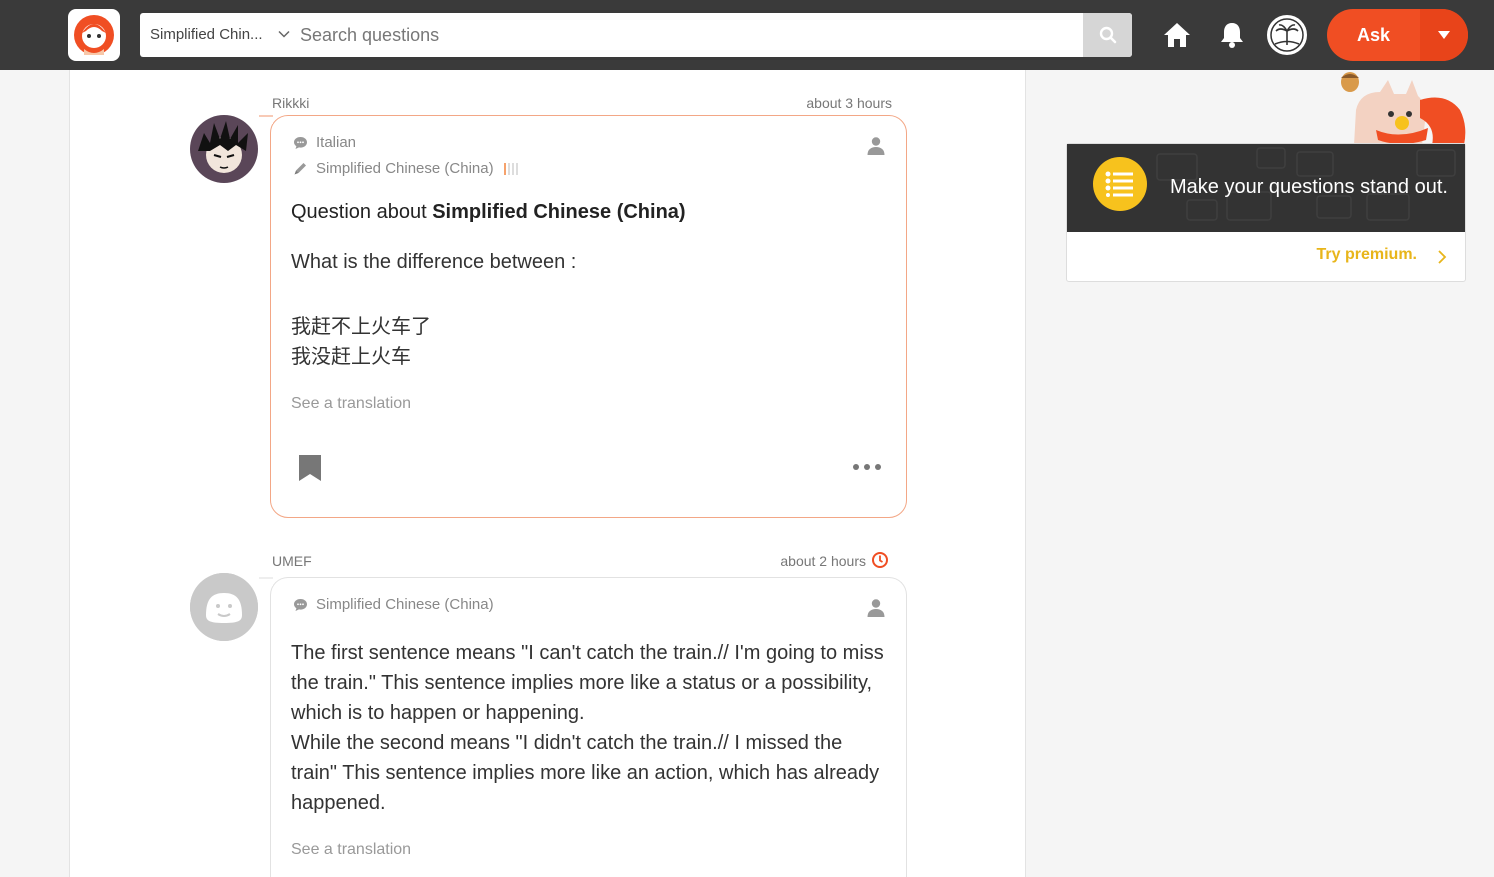 Image resolution: width=1494 pixels, height=877 pixels. I want to click on home-icon, so click(1177, 35).